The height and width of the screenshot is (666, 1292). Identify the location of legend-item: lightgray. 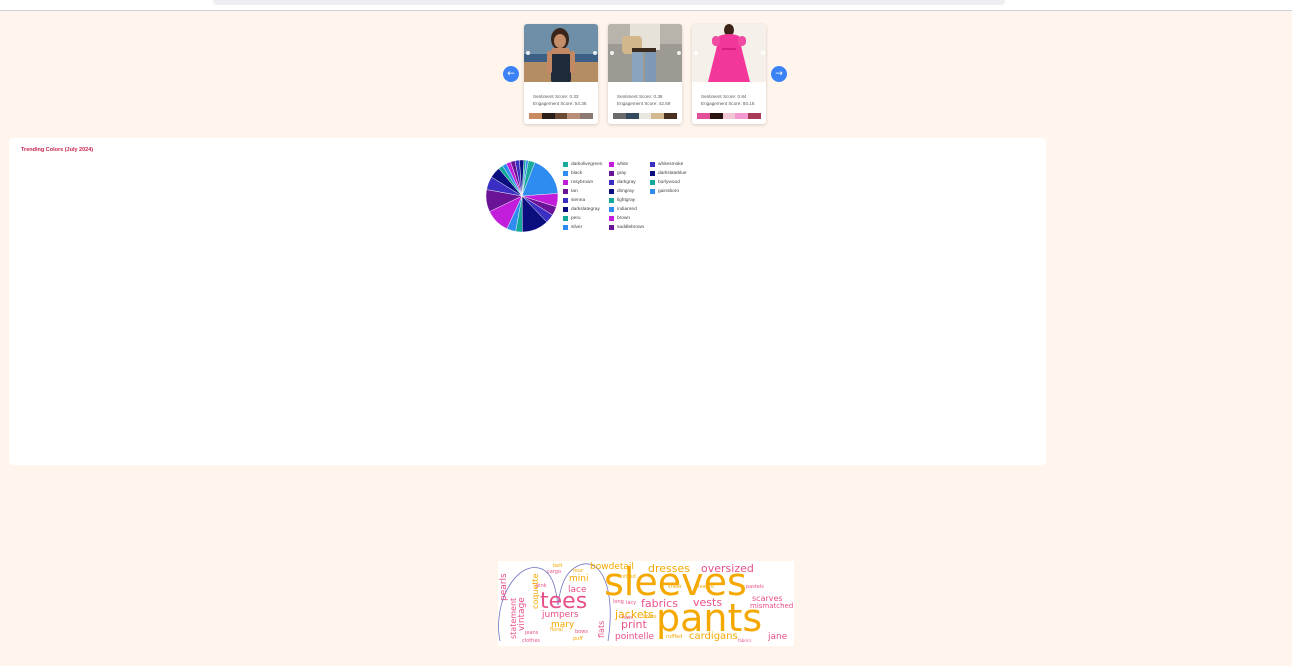
(634, 200).